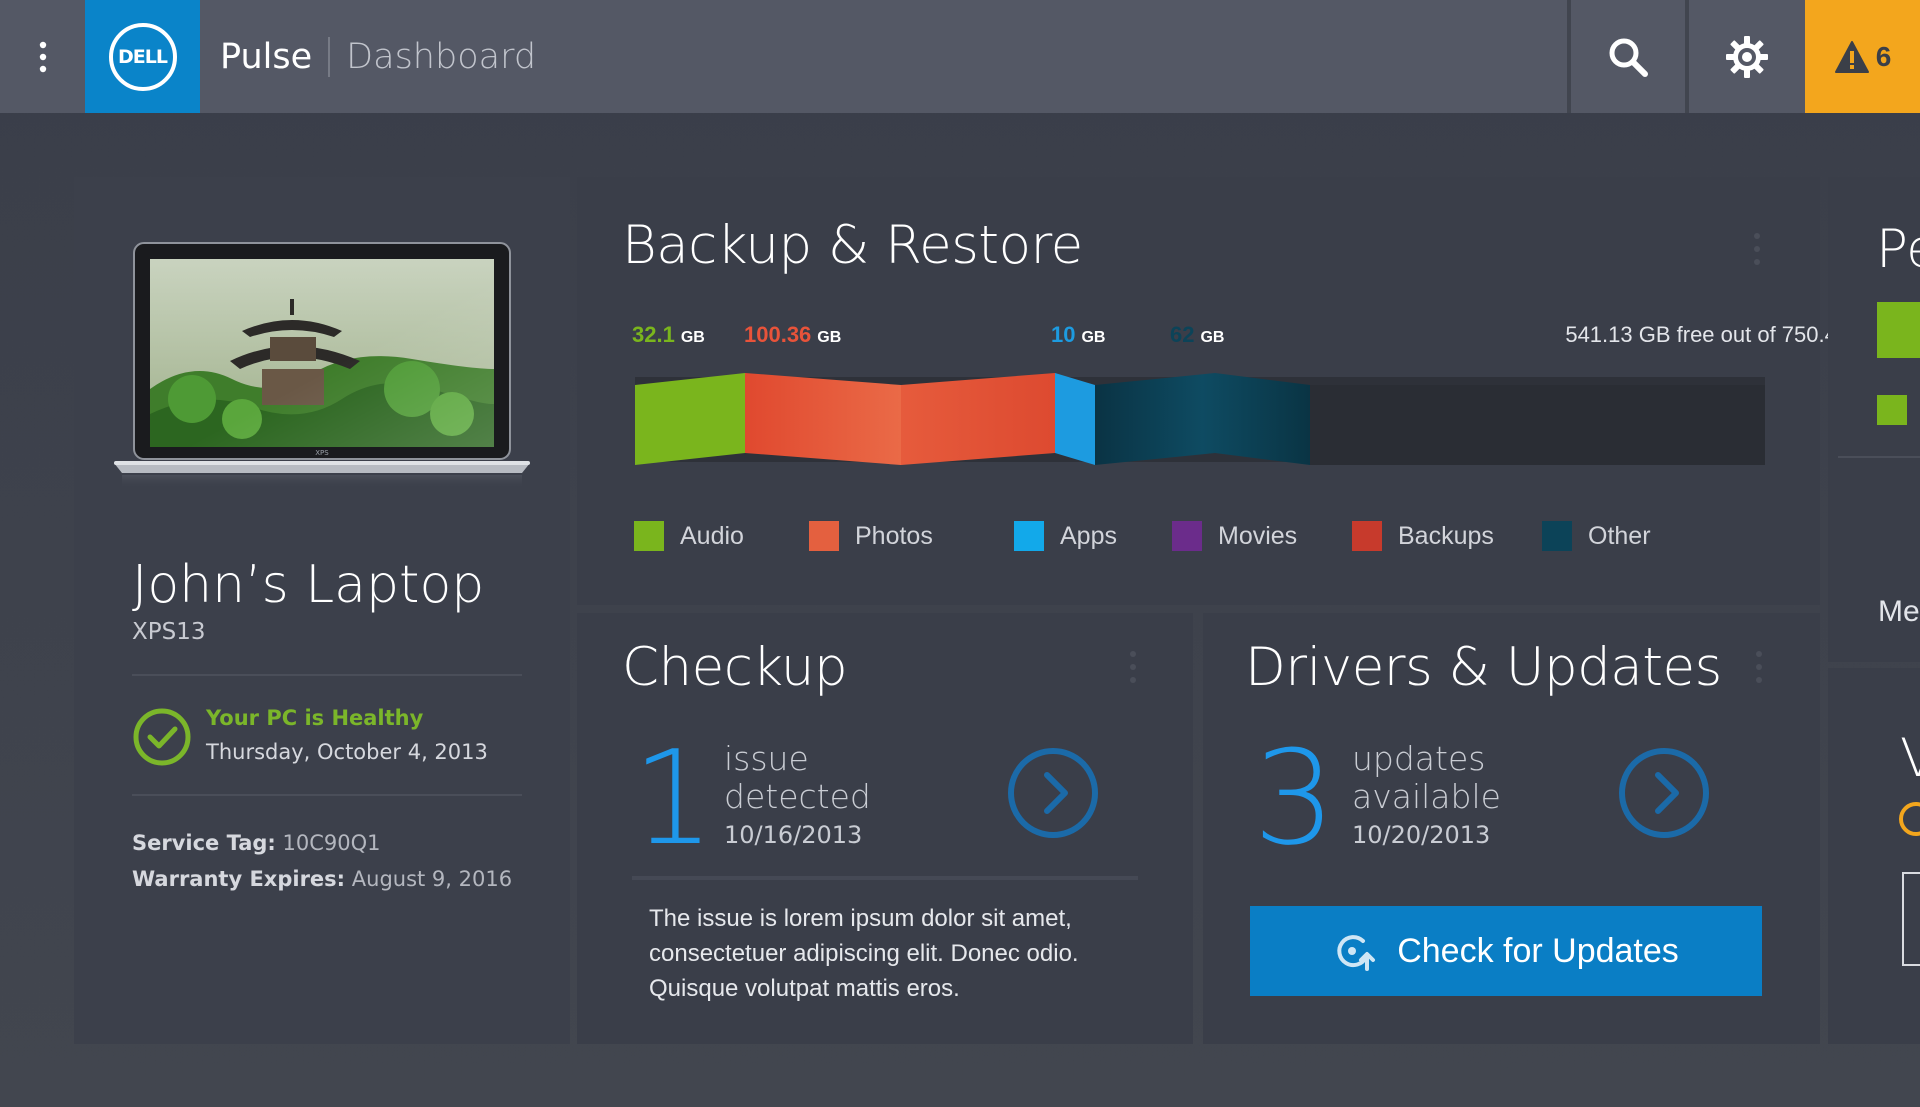 This screenshot has width=1920, height=1107. What do you see at coordinates (735, 667) in the screenshot?
I see `checkup-title: Checkup` at bounding box center [735, 667].